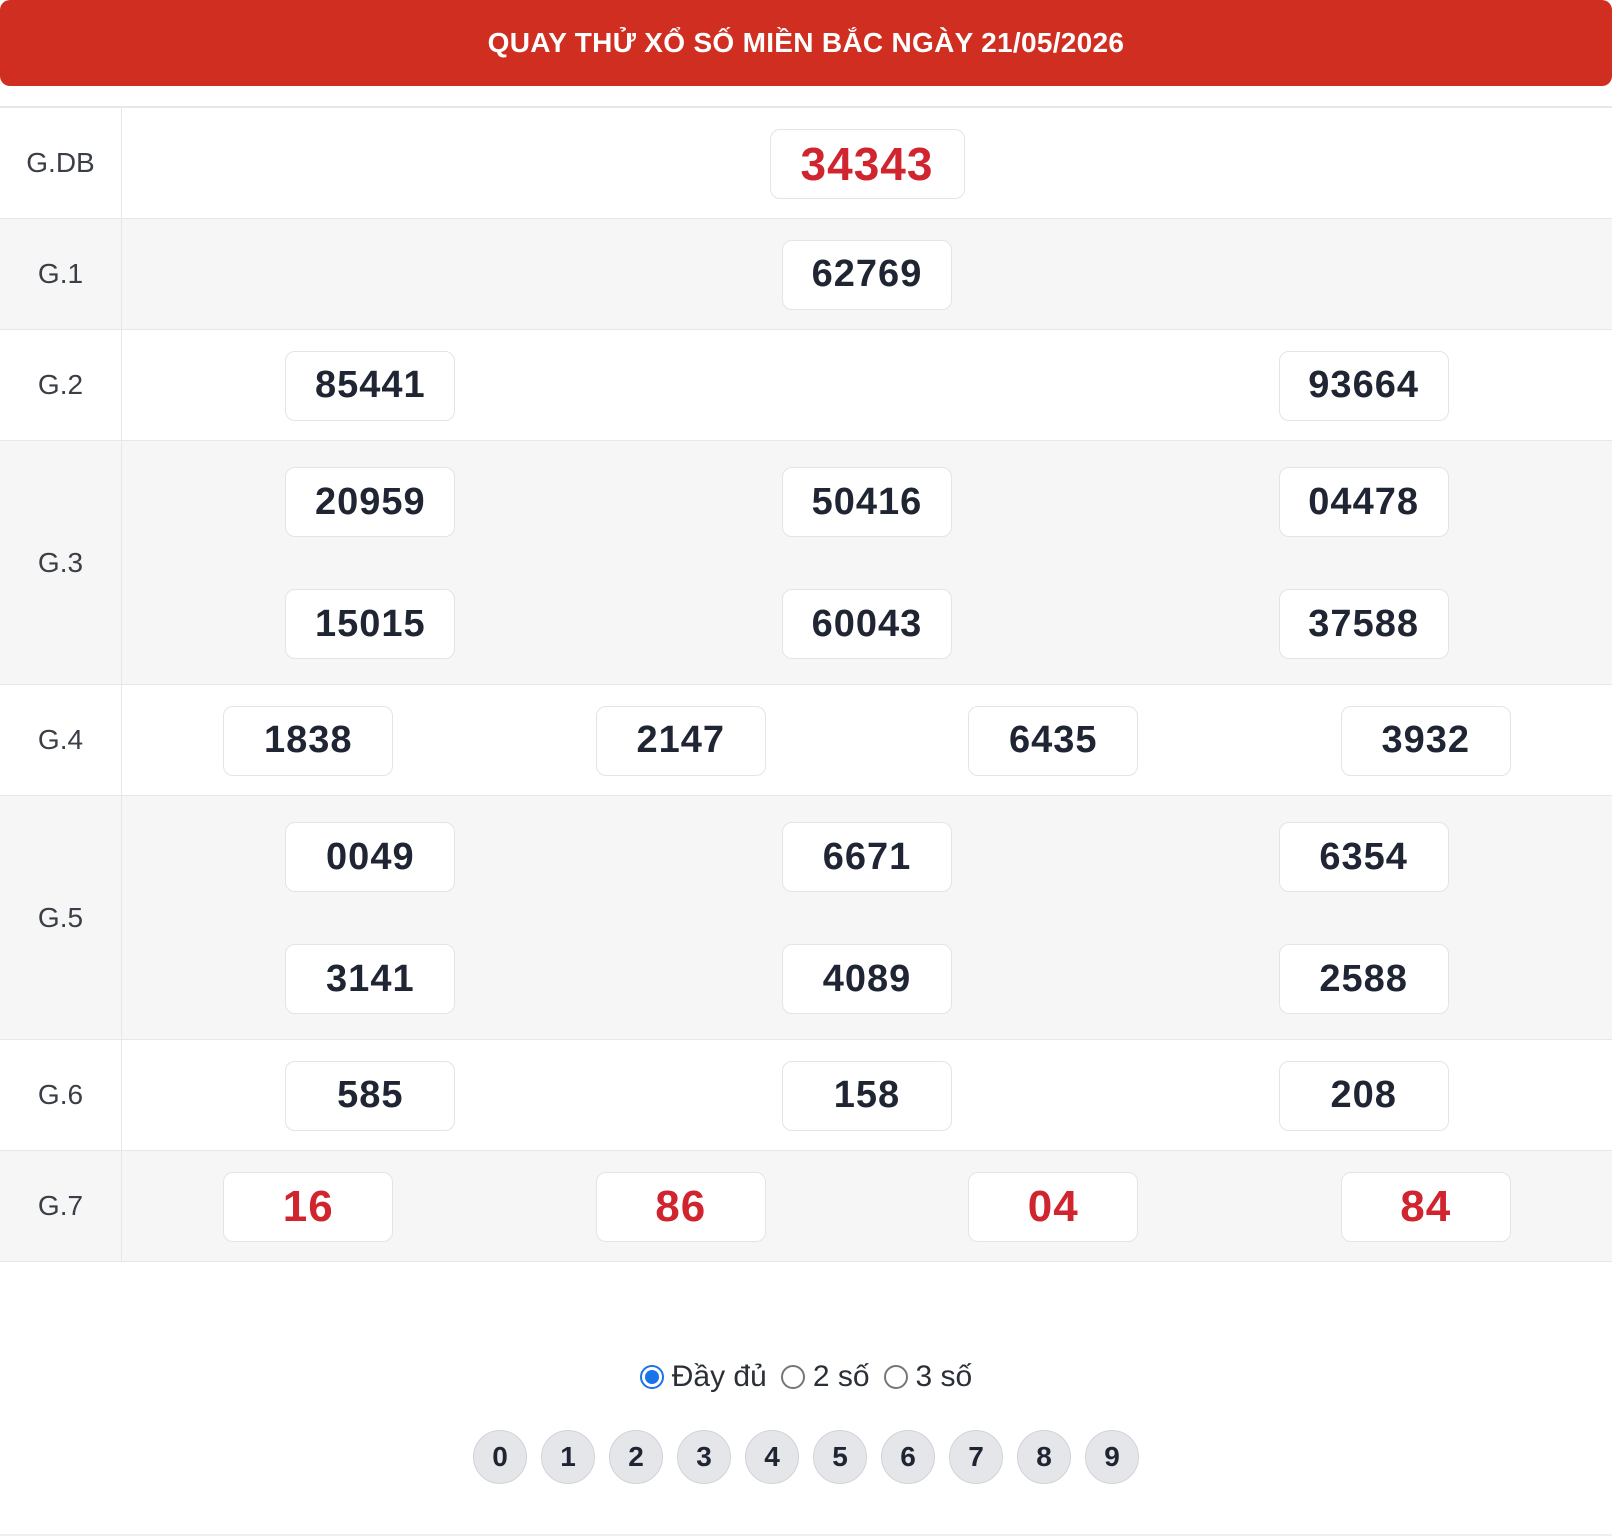 The height and width of the screenshot is (1538, 1612). Describe the element at coordinates (370, 385) in the screenshot. I see `prize-number: 85441` at that location.